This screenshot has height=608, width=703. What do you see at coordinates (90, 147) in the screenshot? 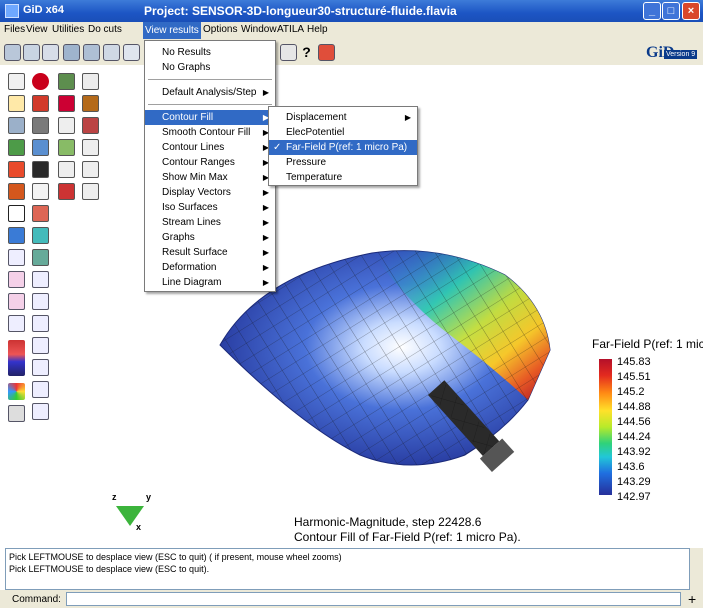
I see `corner-icon` at bounding box center [90, 147].